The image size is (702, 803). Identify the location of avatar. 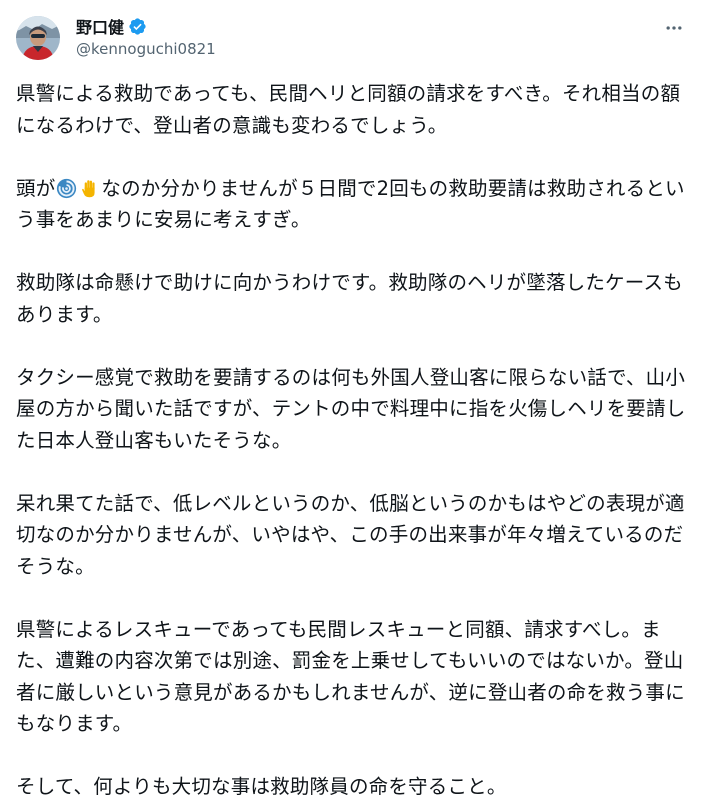
(38, 38).